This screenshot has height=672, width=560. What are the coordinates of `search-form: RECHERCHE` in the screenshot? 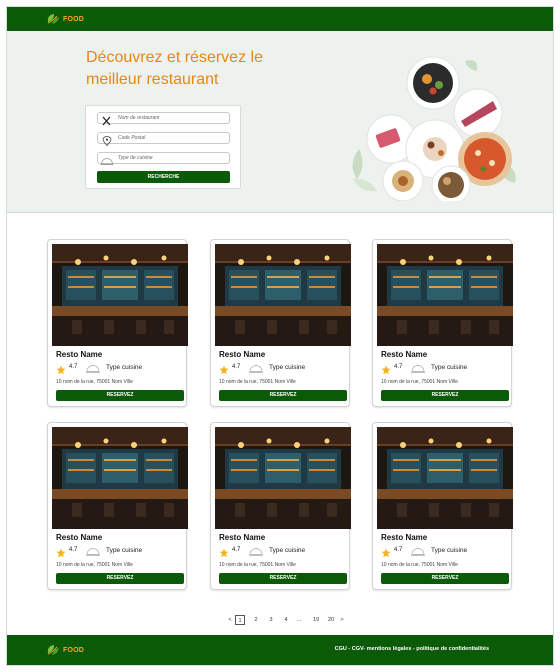 It's located at (163, 147).